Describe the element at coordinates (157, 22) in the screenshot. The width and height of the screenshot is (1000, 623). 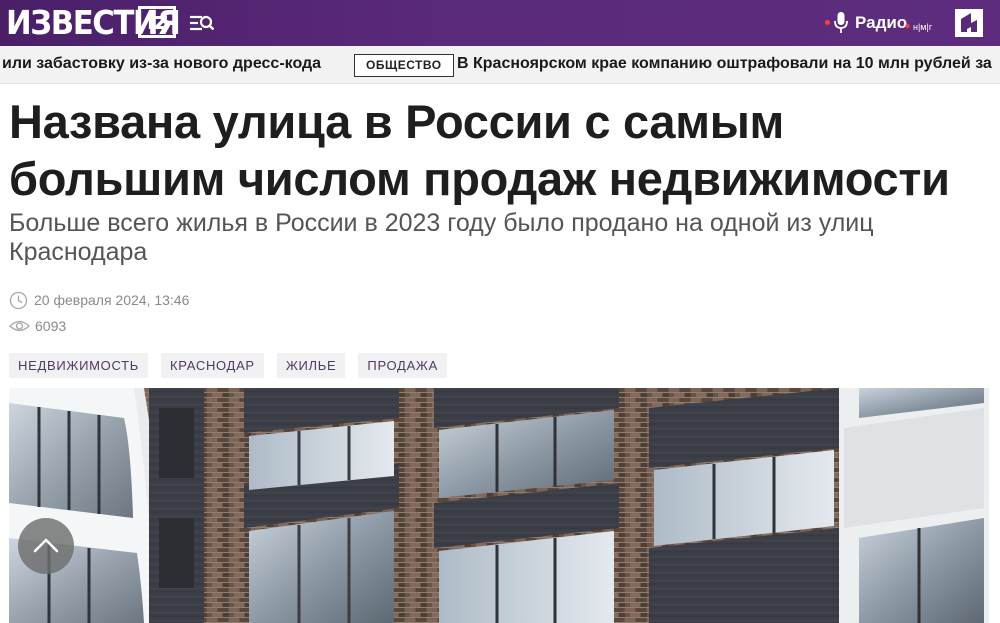
I see `logo-iz-badge: iz` at that location.